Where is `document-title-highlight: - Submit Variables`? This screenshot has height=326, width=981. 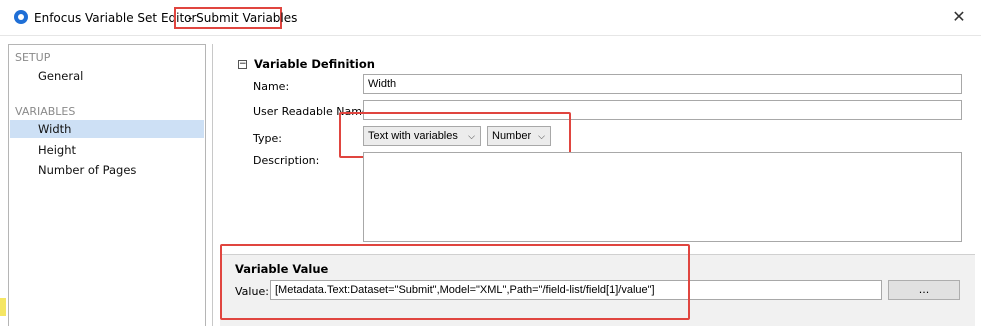
document-title-highlight: - Submit Variables is located at coordinates (235, 18).